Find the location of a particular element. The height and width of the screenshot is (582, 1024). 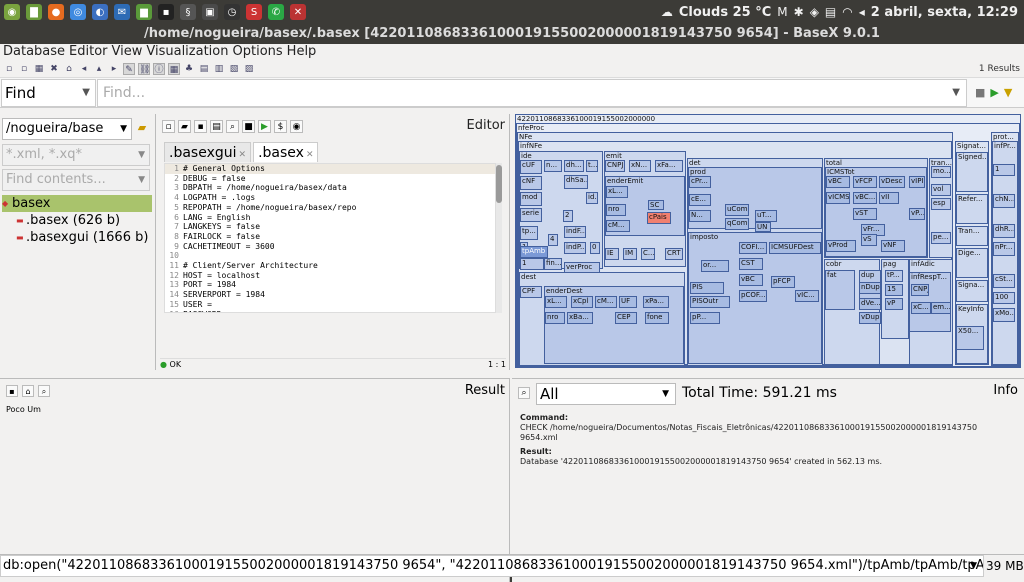

bluetooth-icon: ✱ is located at coordinates (799, 12).